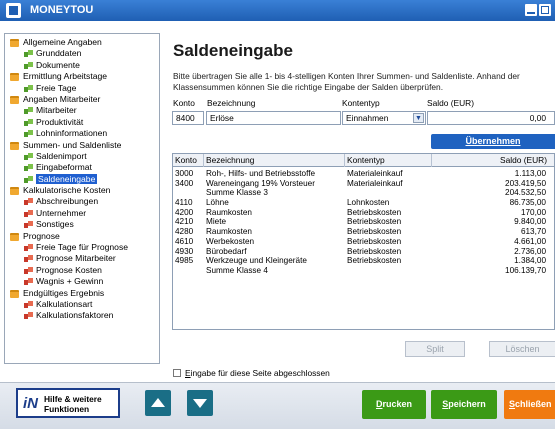 The image size is (555, 429). I want to click on tree-step: Abschreibungen, so click(82, 201).